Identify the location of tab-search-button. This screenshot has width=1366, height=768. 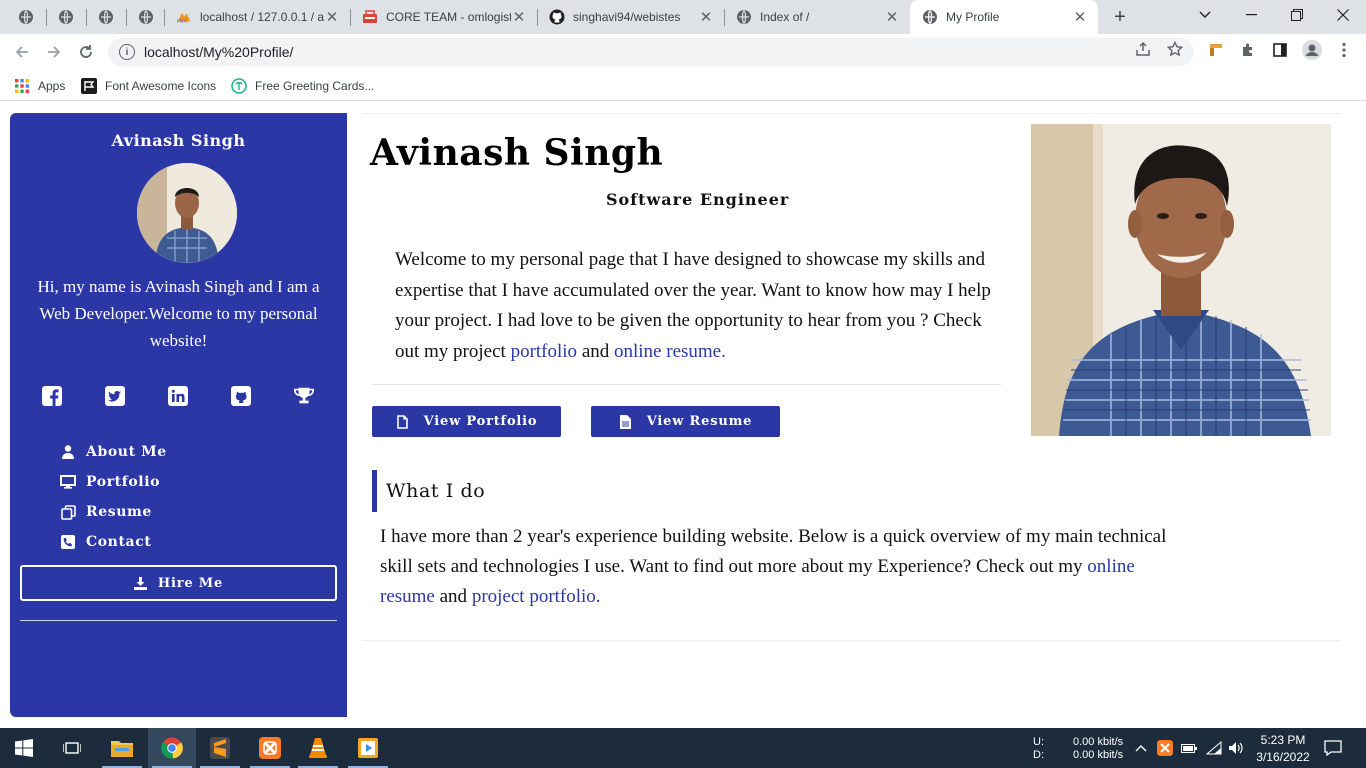
(1205, 15).